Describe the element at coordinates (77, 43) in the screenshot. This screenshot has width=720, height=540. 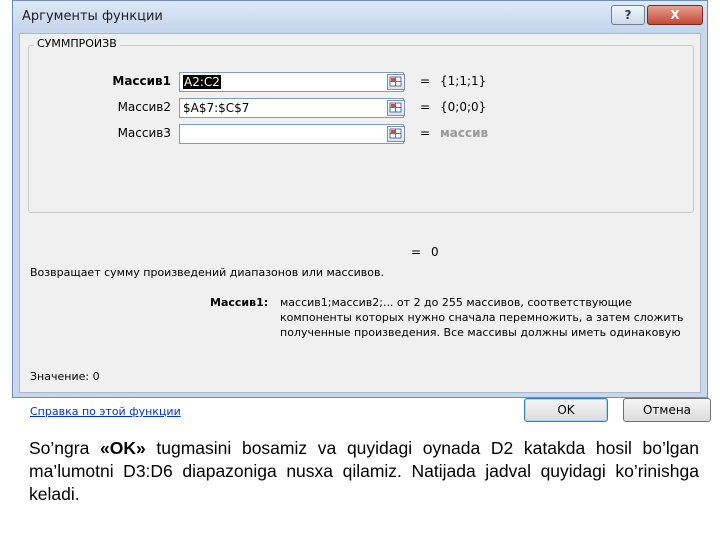
I see `function-name: СУММПРОИЗВ` at that location.